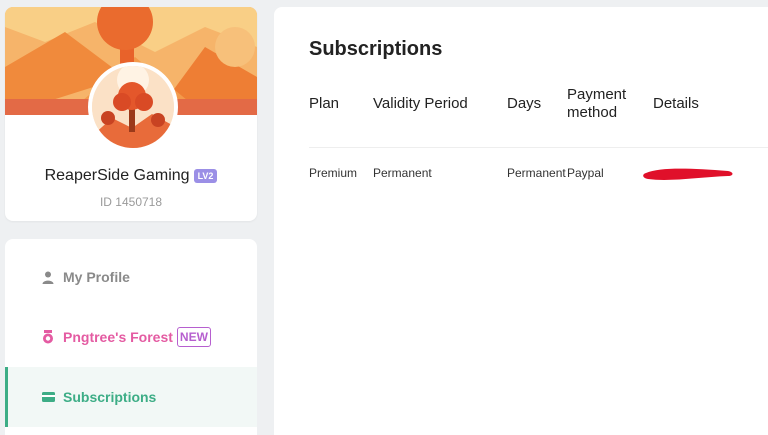 The width and height of the screenshot is (768, 435). What do you see at coordinates (538, 147) in the screenshot?
I see `table-divider` at bounding box center [538, 147].